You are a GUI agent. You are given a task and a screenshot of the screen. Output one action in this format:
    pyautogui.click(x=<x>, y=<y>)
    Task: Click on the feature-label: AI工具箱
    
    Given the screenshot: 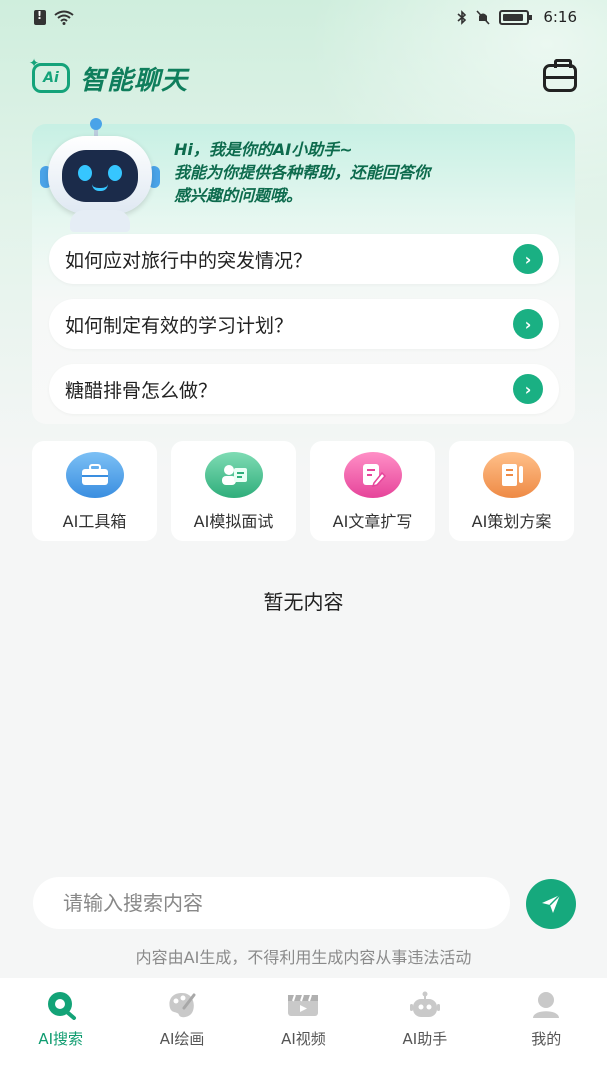 What is the action you would take?
    pyautogui.click(x=94, y=521)
    